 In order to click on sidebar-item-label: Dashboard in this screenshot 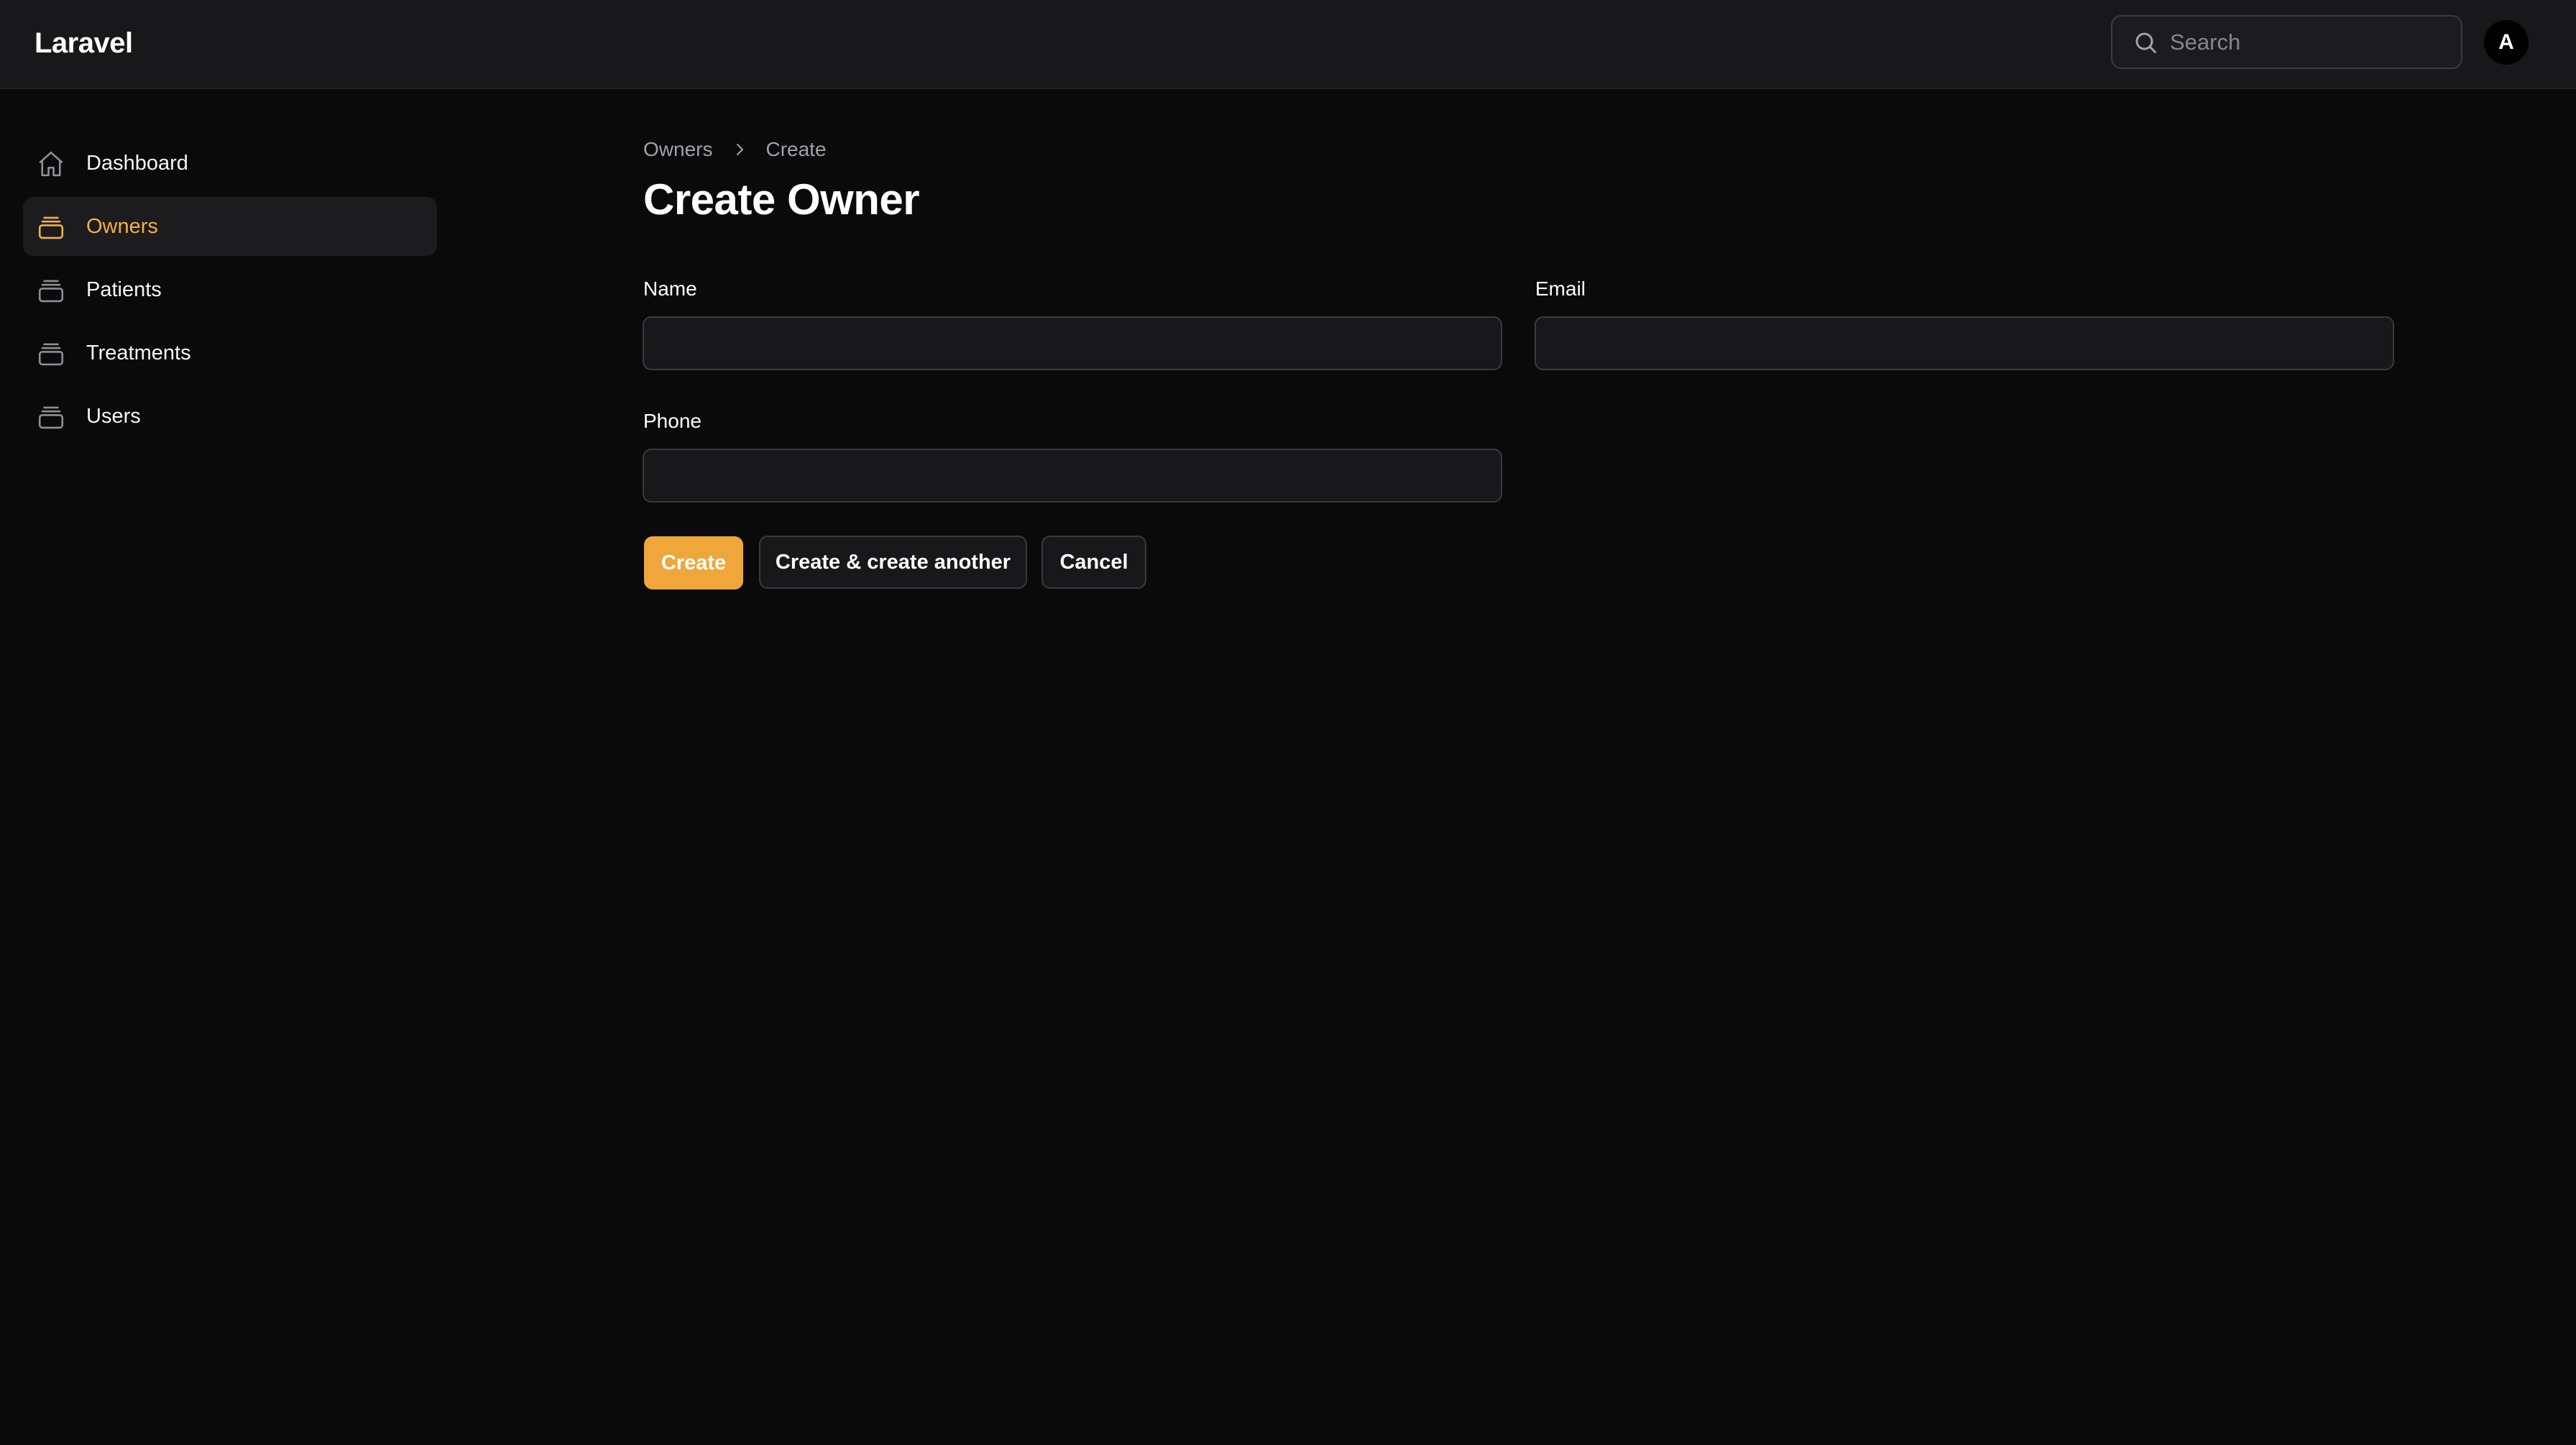, I will do `click(137, 163)`.